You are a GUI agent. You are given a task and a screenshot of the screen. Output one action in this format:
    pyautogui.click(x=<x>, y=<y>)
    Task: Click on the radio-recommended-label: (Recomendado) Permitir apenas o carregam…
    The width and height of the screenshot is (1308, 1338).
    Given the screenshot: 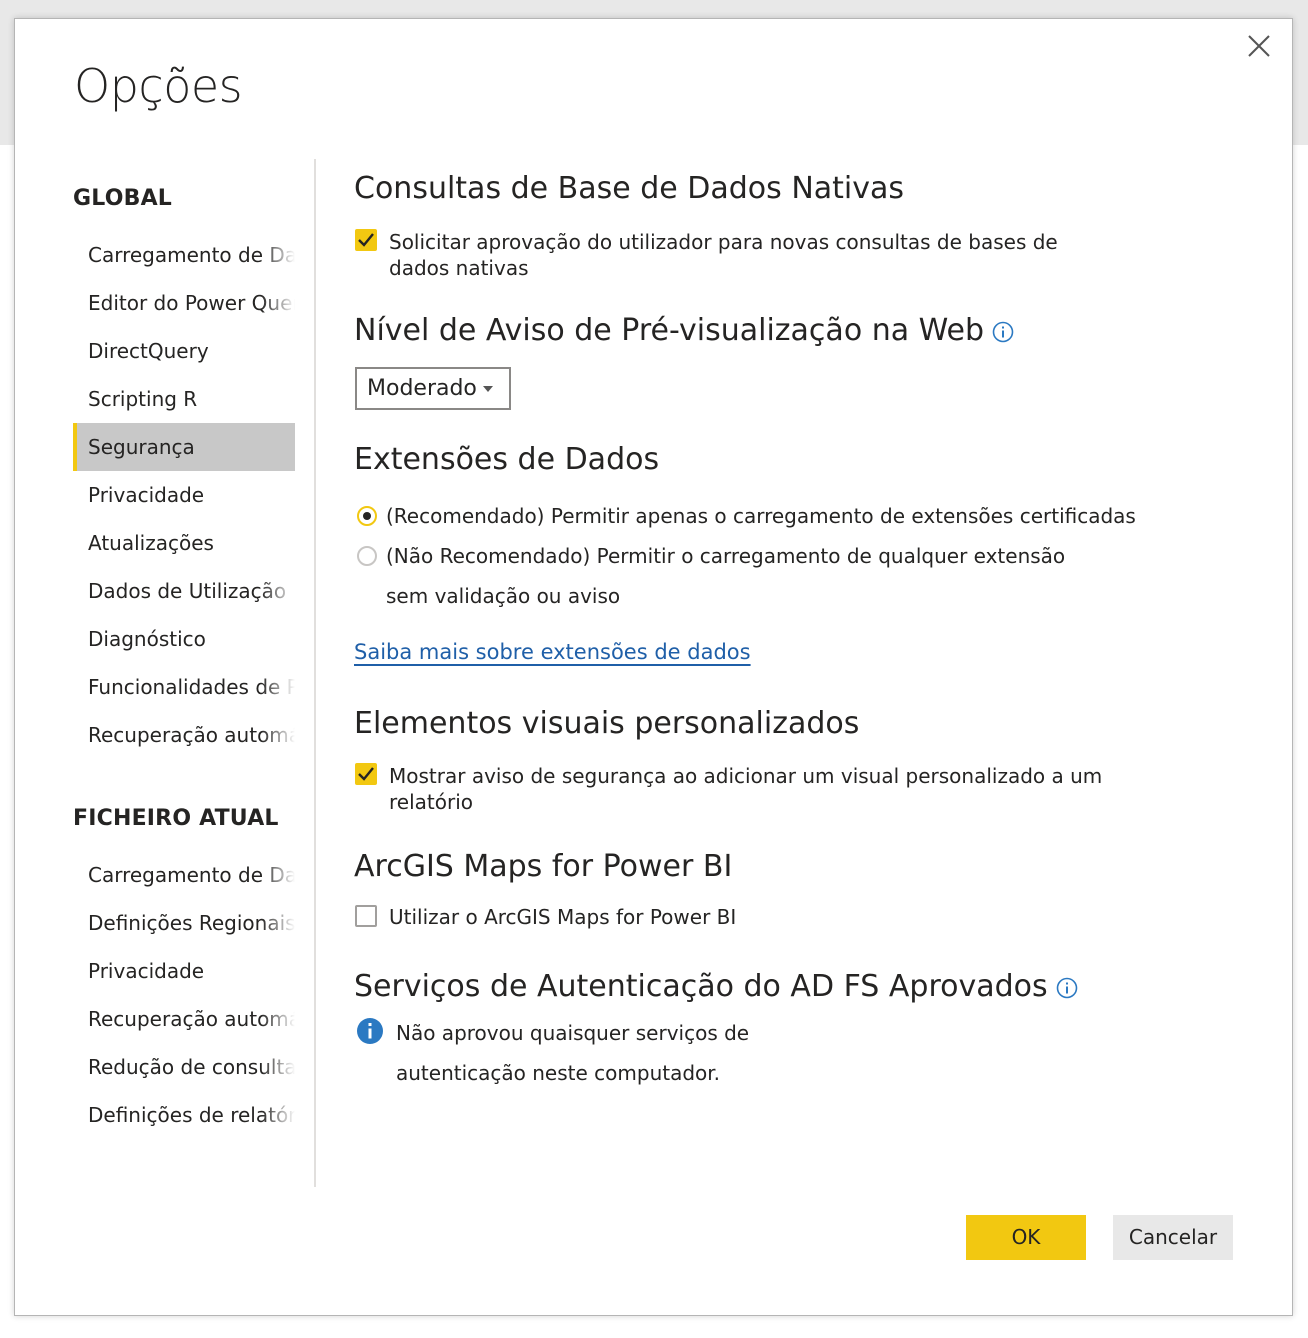 What is the action you would take?
    pyautogui.click(x=761, y=516)
    